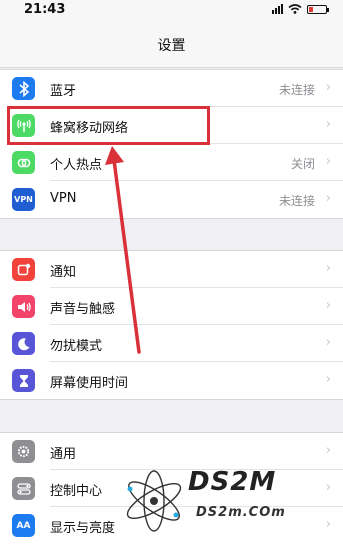  What do you see at coordinates (232, 482) in the screenshot?
I see `watermark-title: DS2M` at bounding box center [232, 482].